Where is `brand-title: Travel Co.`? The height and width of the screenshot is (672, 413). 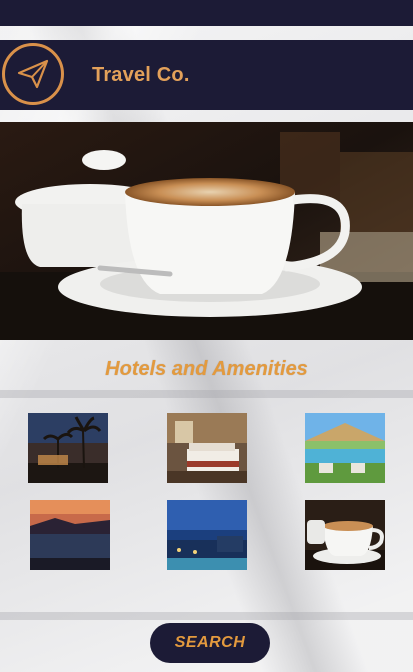
brand-title: Travel Co. is located at coordinates (141, 75).